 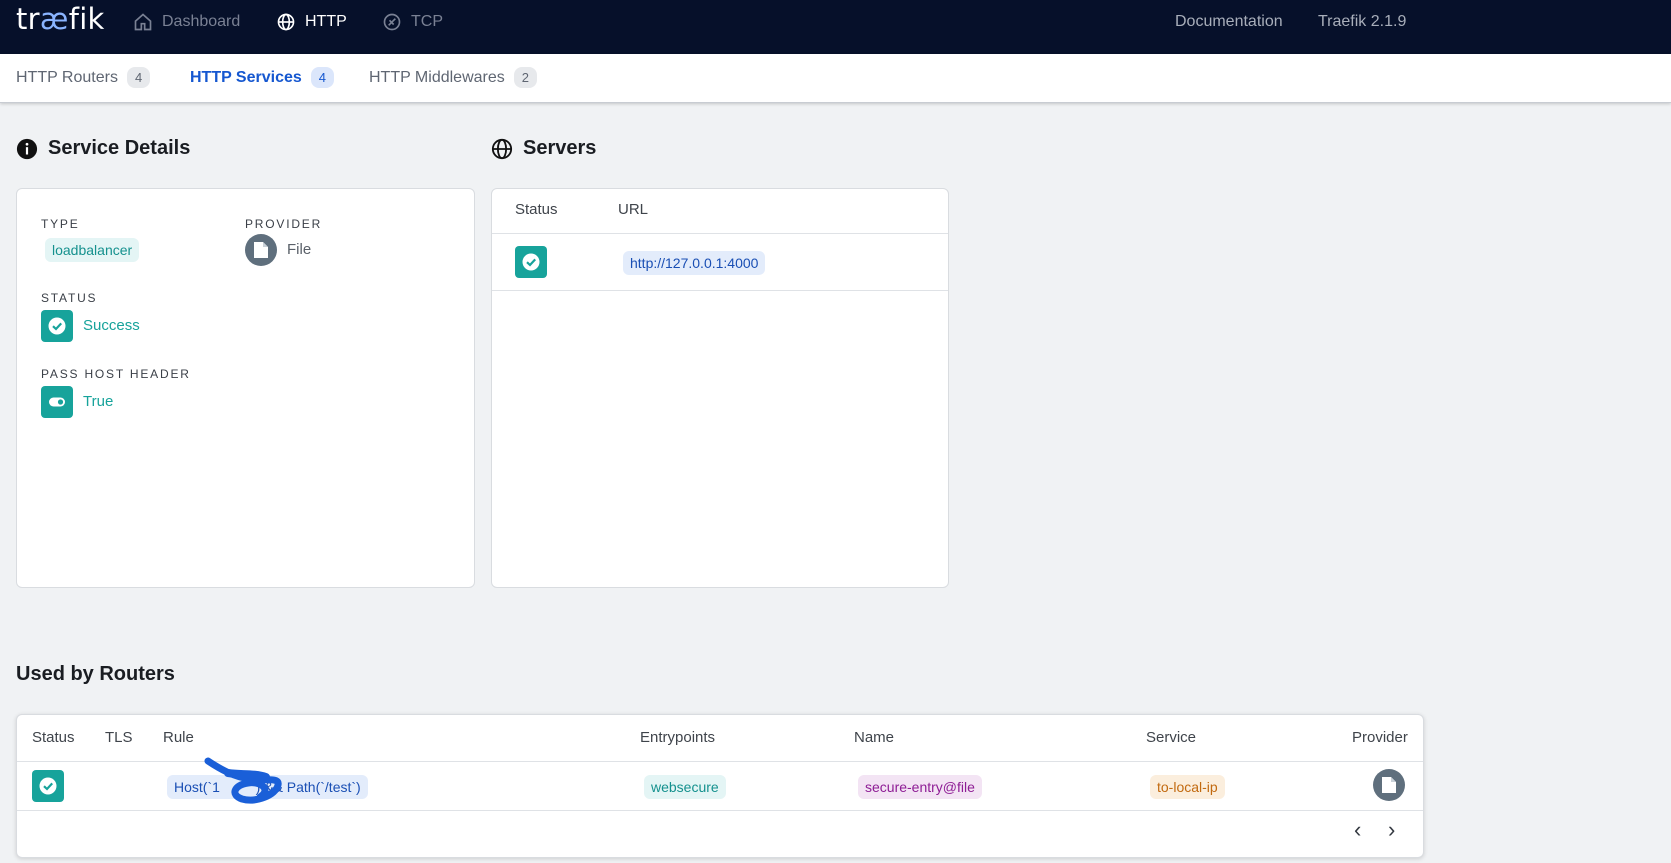 What do you see at coordinates (685, 787) in the screenshot?
I see `router-entrypoint-chip: websecure` at bounding box center [685, 787].